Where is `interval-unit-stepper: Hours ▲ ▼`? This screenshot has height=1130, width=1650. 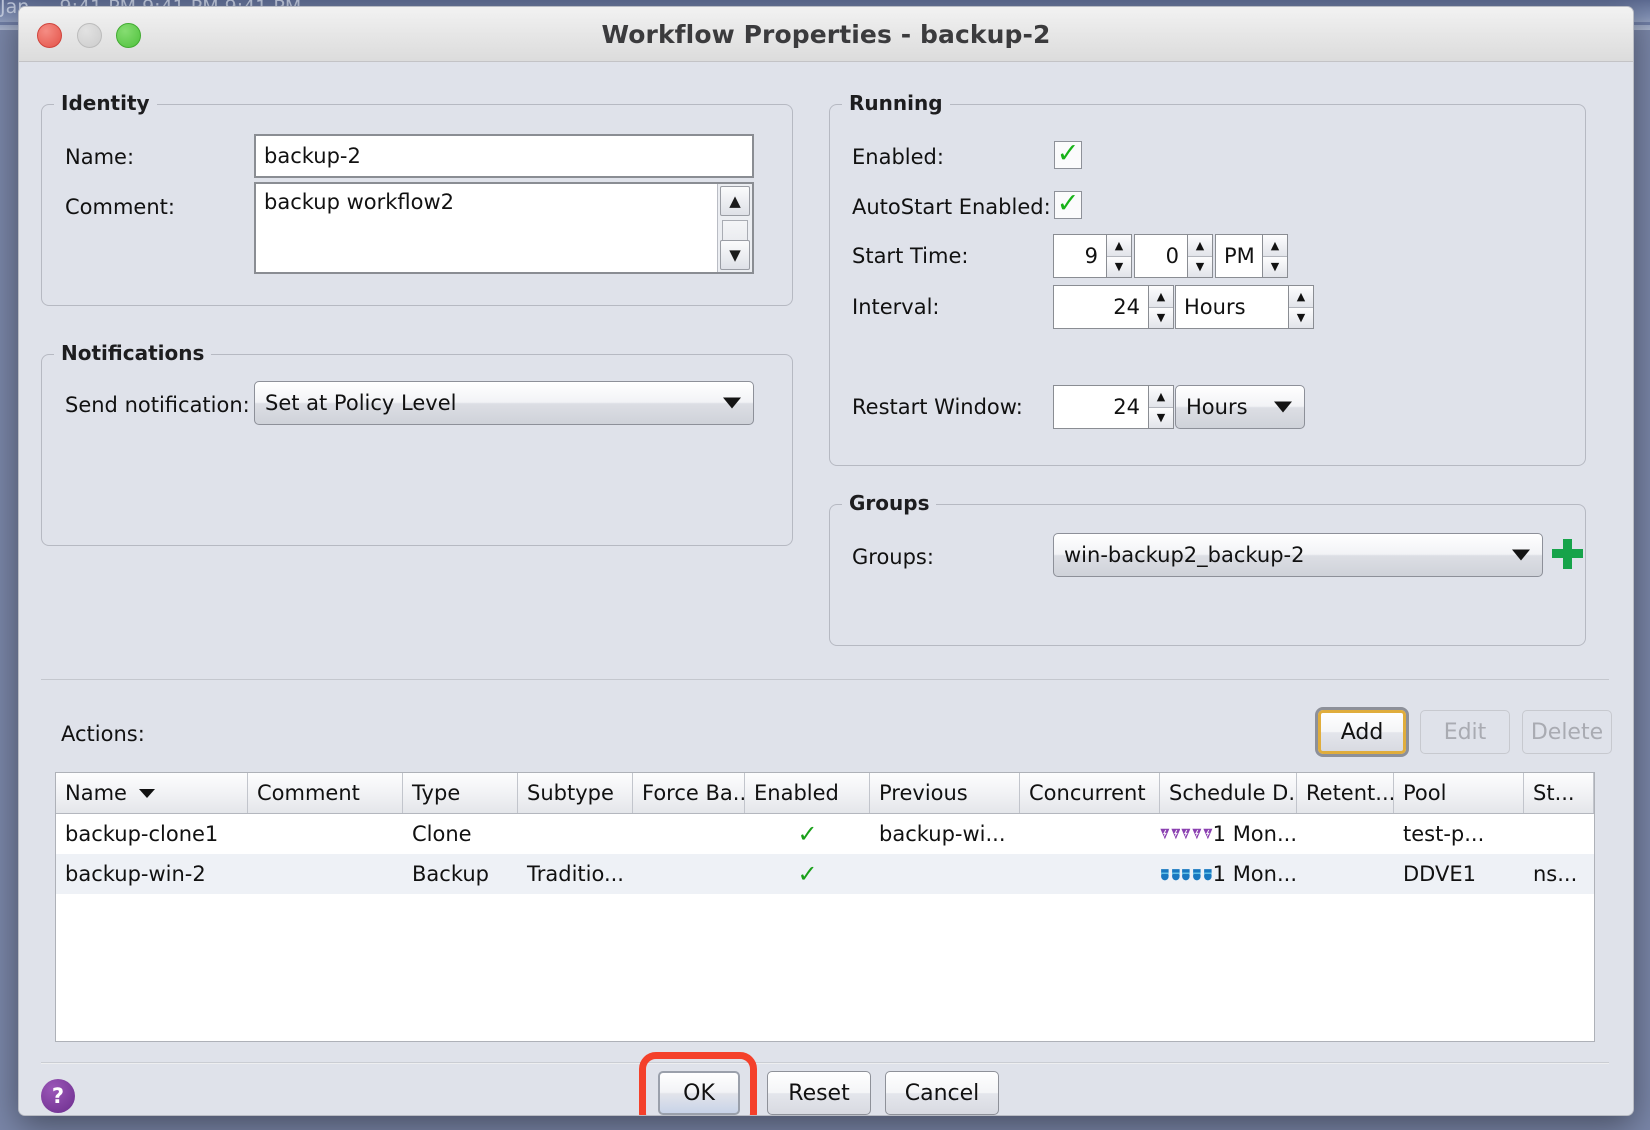
interval-unit-stepper: Hours ▲ ▼ is located at coordinates (1244, 307).